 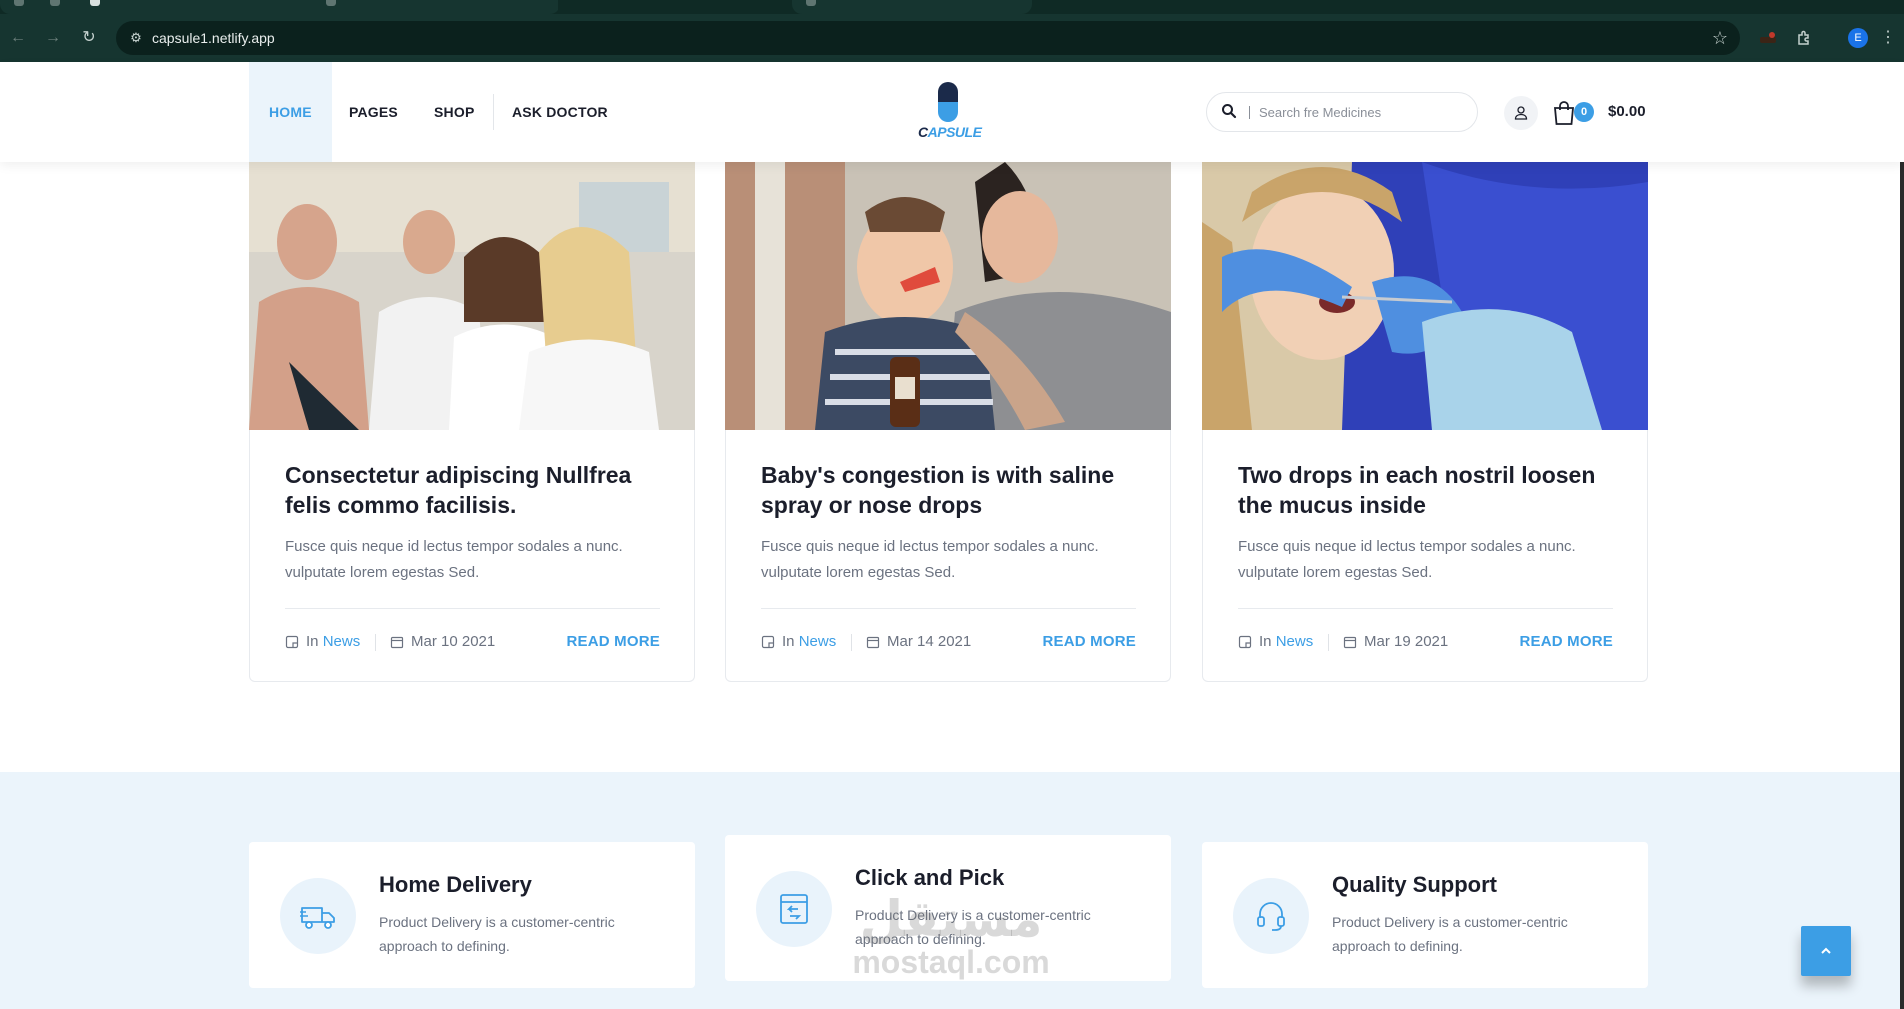 I want to click on capsule-logo-icon, so click(x=948, y=102).